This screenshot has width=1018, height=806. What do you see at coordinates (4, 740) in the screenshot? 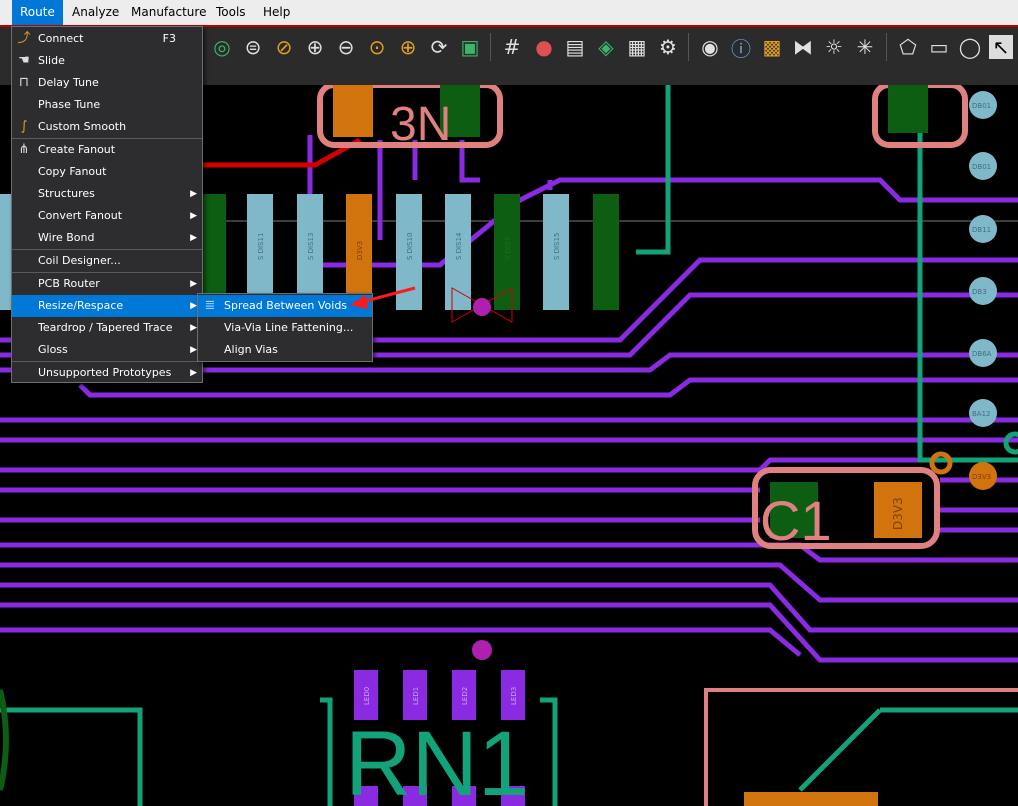
I see `left-arc` at bounding box center [4, 740].